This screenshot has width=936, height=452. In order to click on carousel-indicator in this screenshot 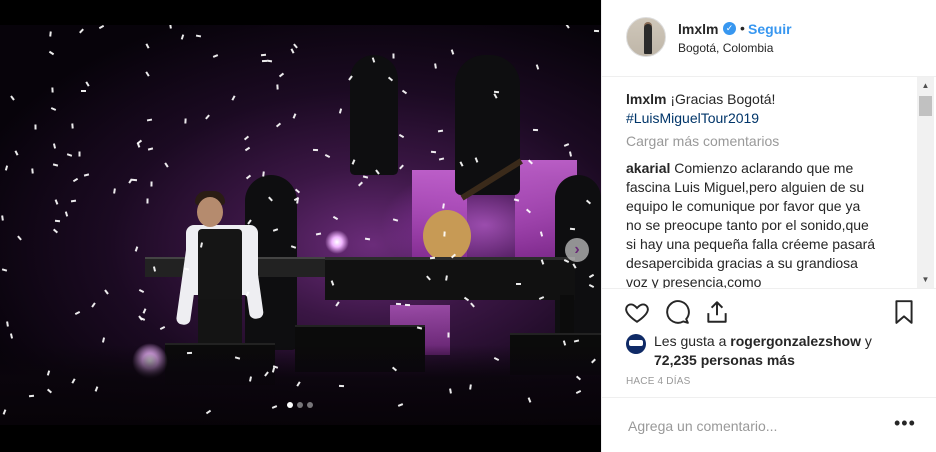, I will do `click(300, 405)`.